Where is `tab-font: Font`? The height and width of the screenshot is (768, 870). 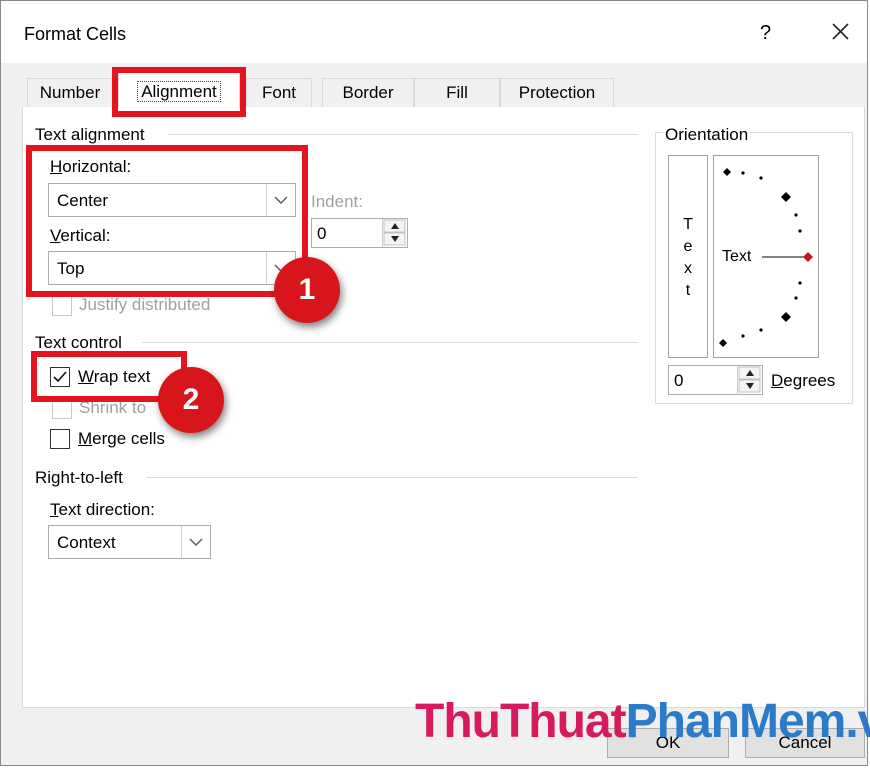 tab-font: Font is located at coordinates (279, 93).